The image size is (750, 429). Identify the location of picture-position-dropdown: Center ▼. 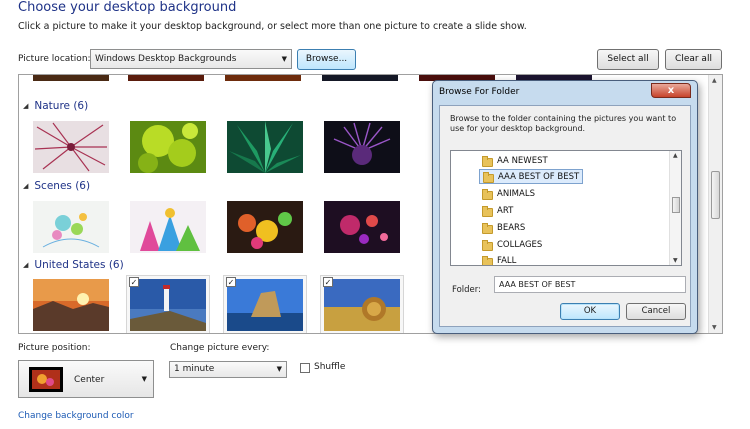
(86, 379).